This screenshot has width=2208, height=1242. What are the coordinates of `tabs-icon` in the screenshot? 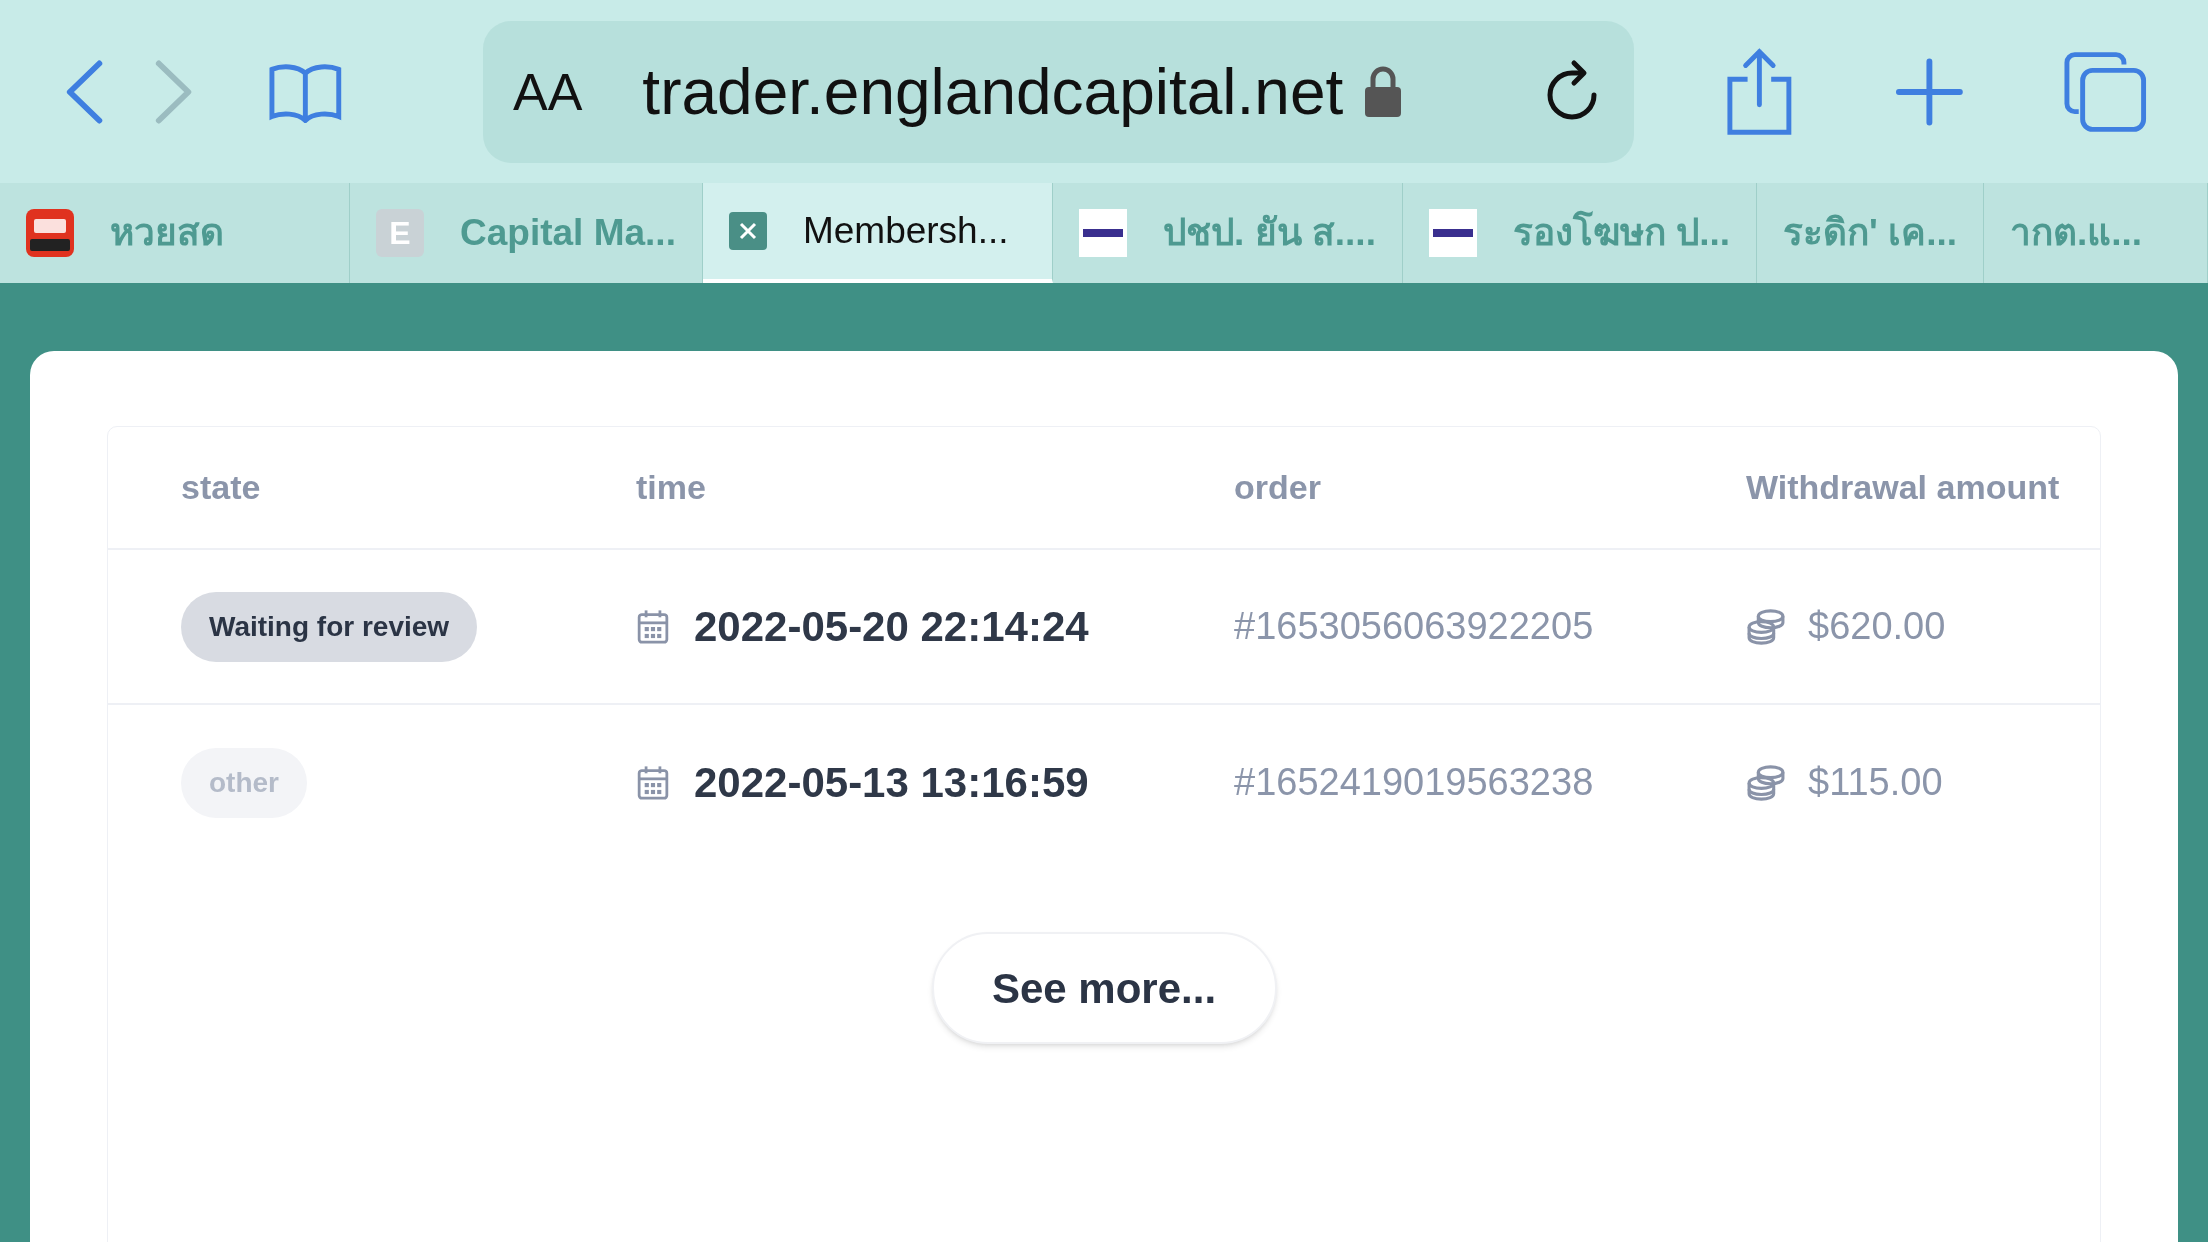 It's located at (2105, 91).